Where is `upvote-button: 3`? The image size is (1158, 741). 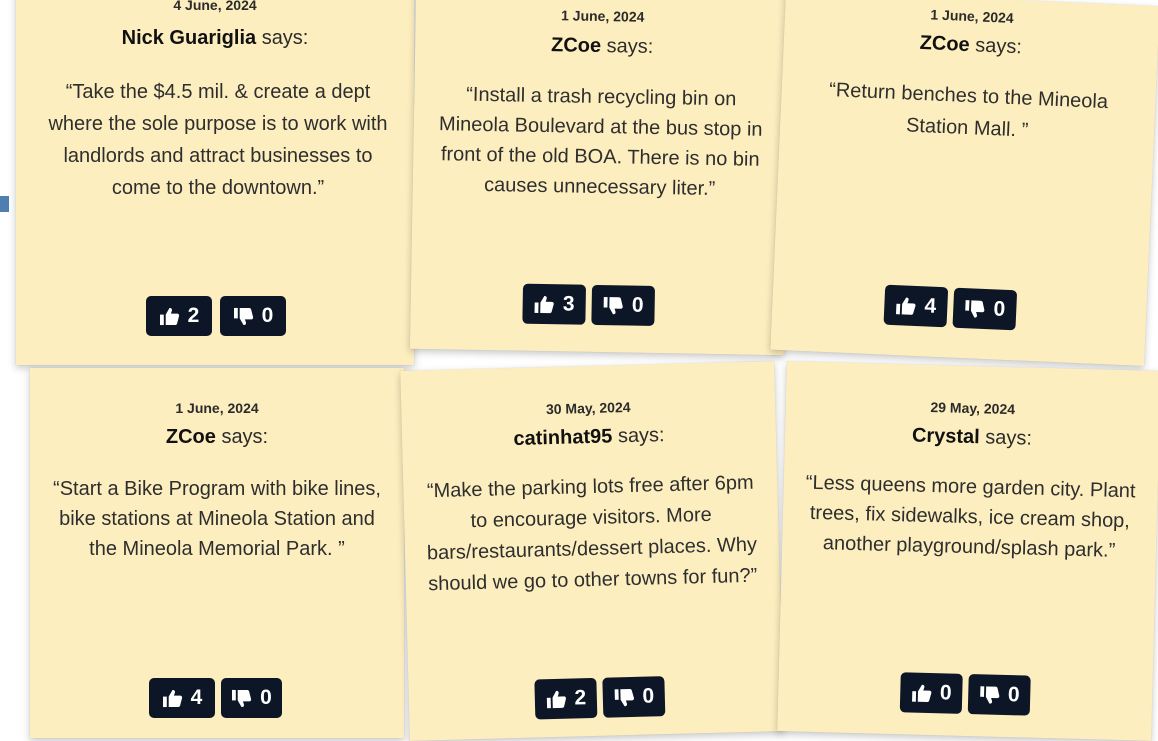 upvote-button: 3 is located at coordinates (554, 304).